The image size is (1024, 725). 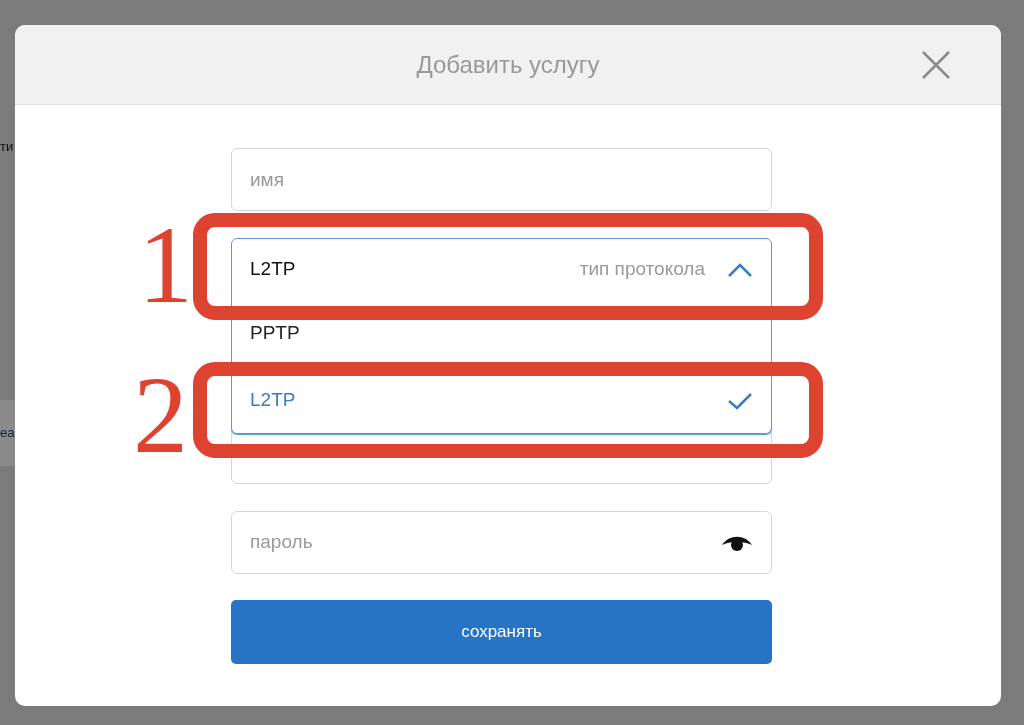 What do you see at coordinates (165, 265) in the screenshot?
I see `step-number: 1` at bounding box center [165, 265].